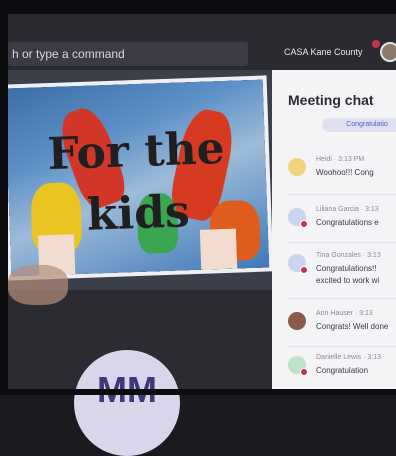 The width and height of the screenshot is (396, 456). What do you see at coordinates (348, 255) in the screenshot?
I see `message-author: Tina Gonzales · 3:13` at bounding box center [348, 255].